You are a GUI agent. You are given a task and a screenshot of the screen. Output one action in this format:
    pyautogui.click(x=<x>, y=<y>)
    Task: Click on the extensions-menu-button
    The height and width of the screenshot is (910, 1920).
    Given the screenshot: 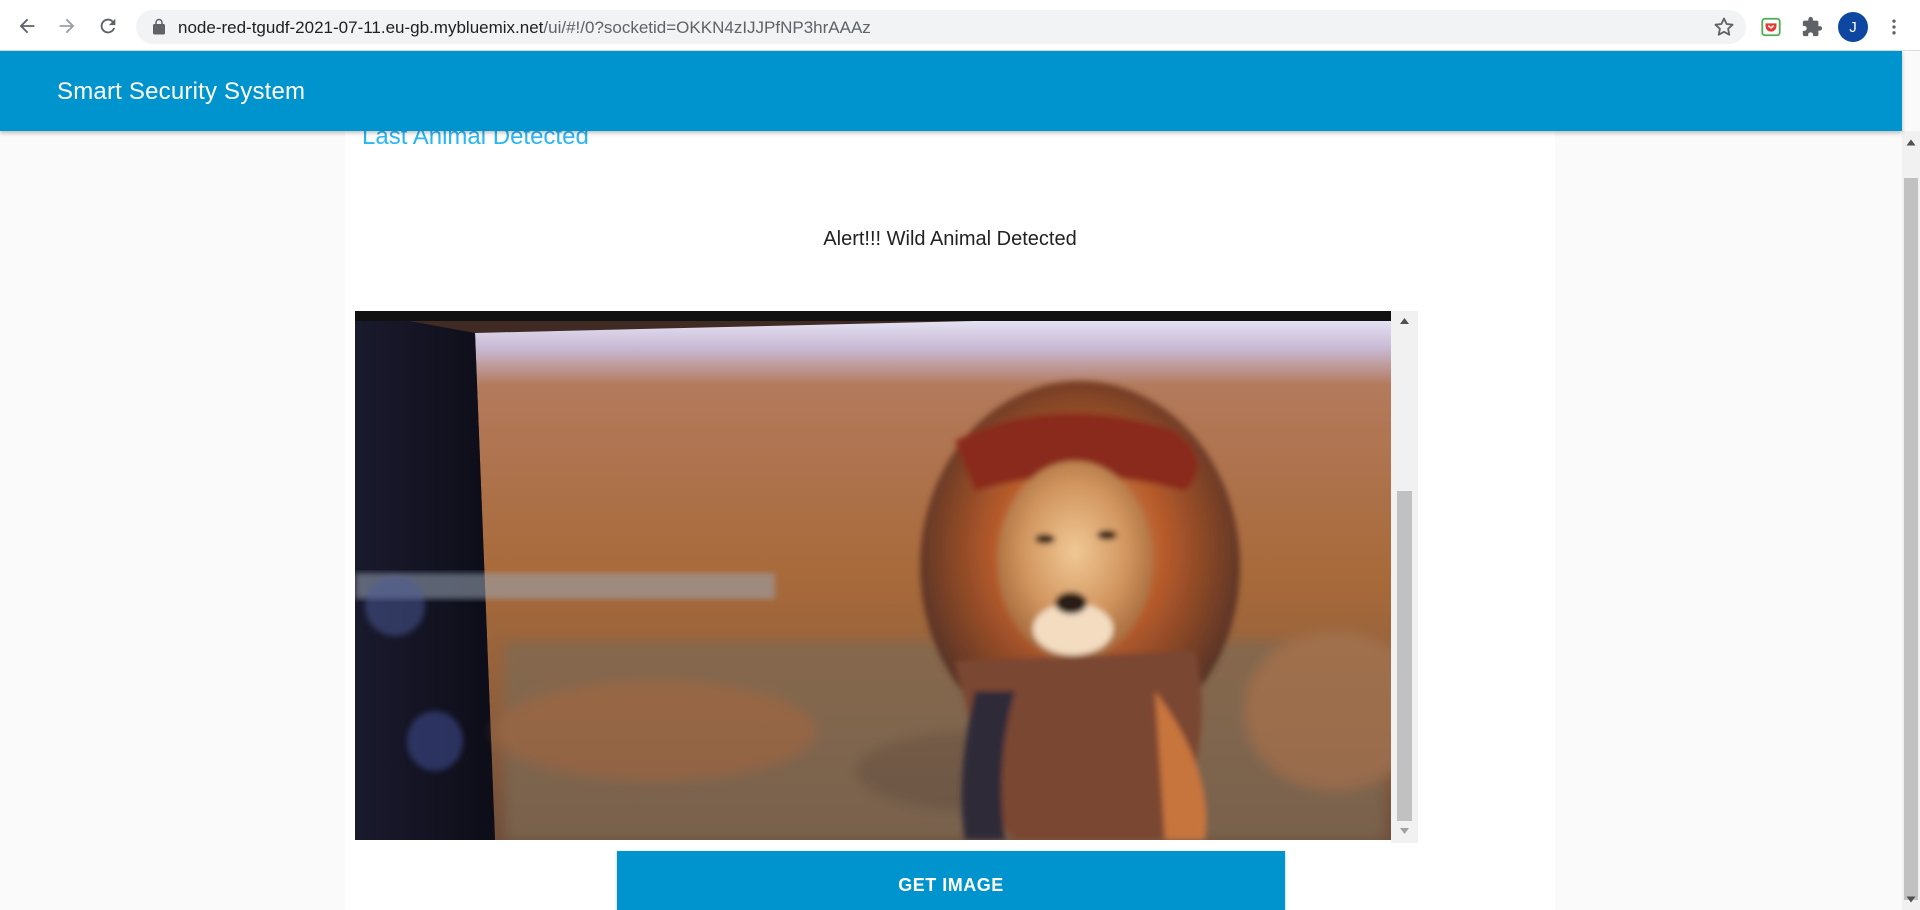 What is the action you would take?
    pyautogui.click(x=1812, y=27)
    